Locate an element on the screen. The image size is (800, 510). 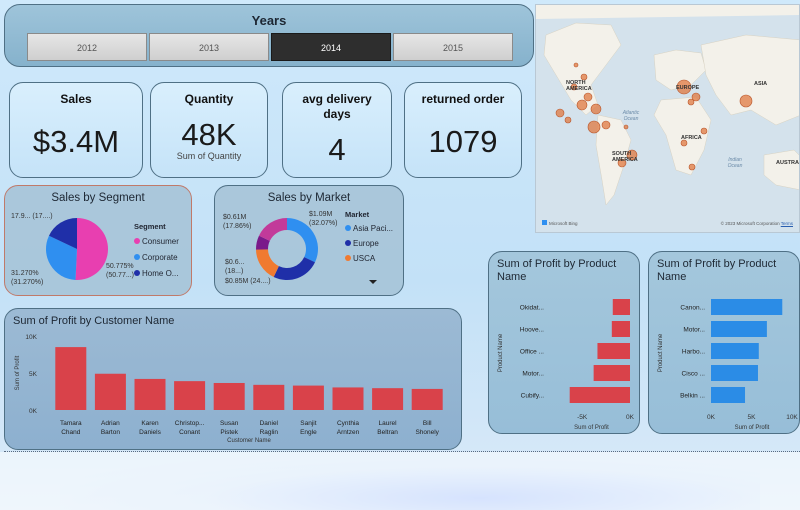
product-pos-x-tick-label: 5K is located at coordinates (752, 417).